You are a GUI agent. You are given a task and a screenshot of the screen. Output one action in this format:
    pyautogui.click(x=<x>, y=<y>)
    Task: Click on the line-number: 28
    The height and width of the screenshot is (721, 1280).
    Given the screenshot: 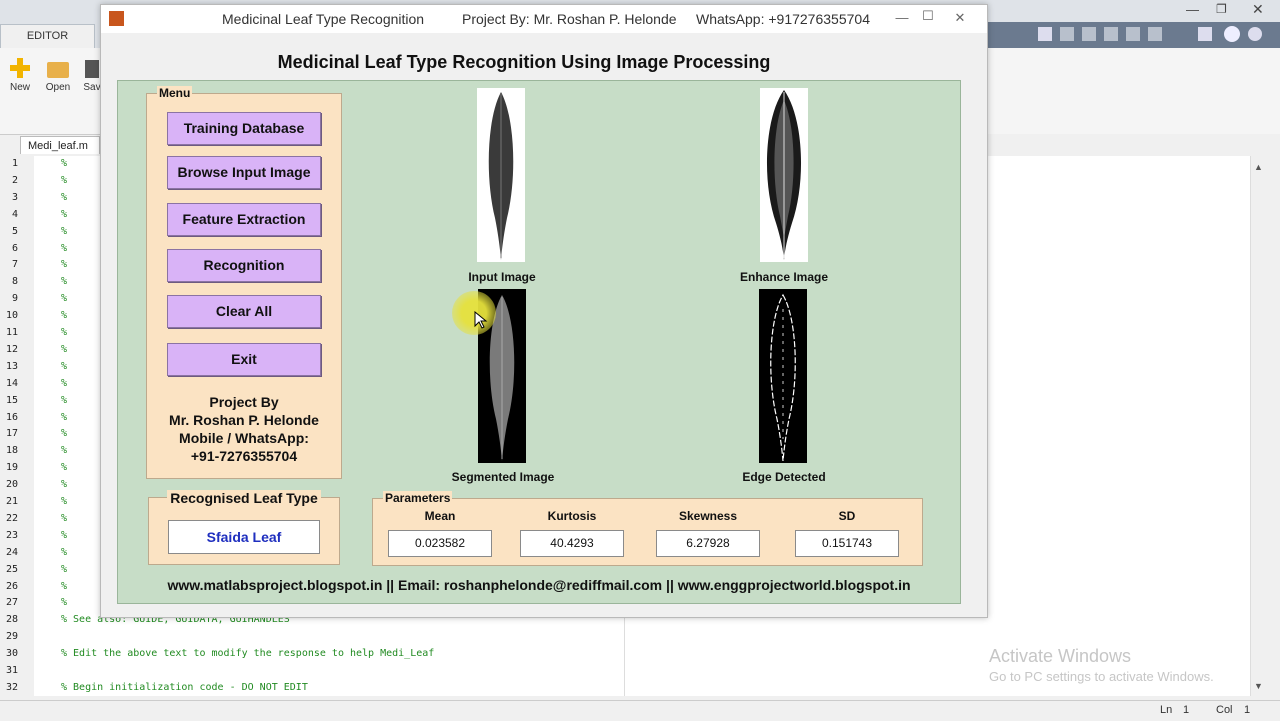 What is the action you would take?
    pyautogui.click(x=11, y=620)
    